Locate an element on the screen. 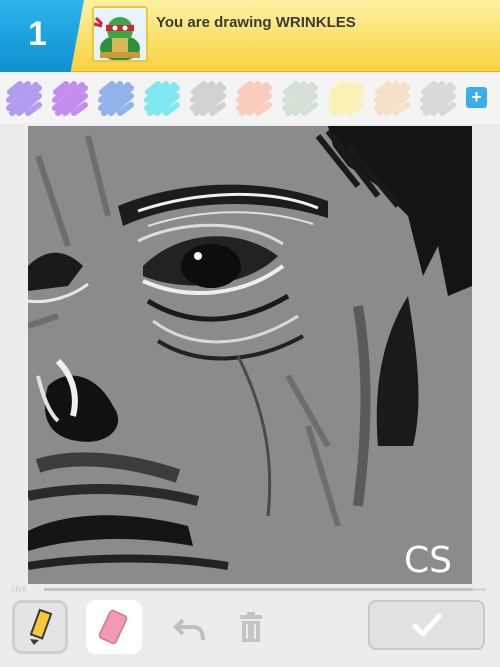  plus-icon: + is located at coordinates (476, 97).